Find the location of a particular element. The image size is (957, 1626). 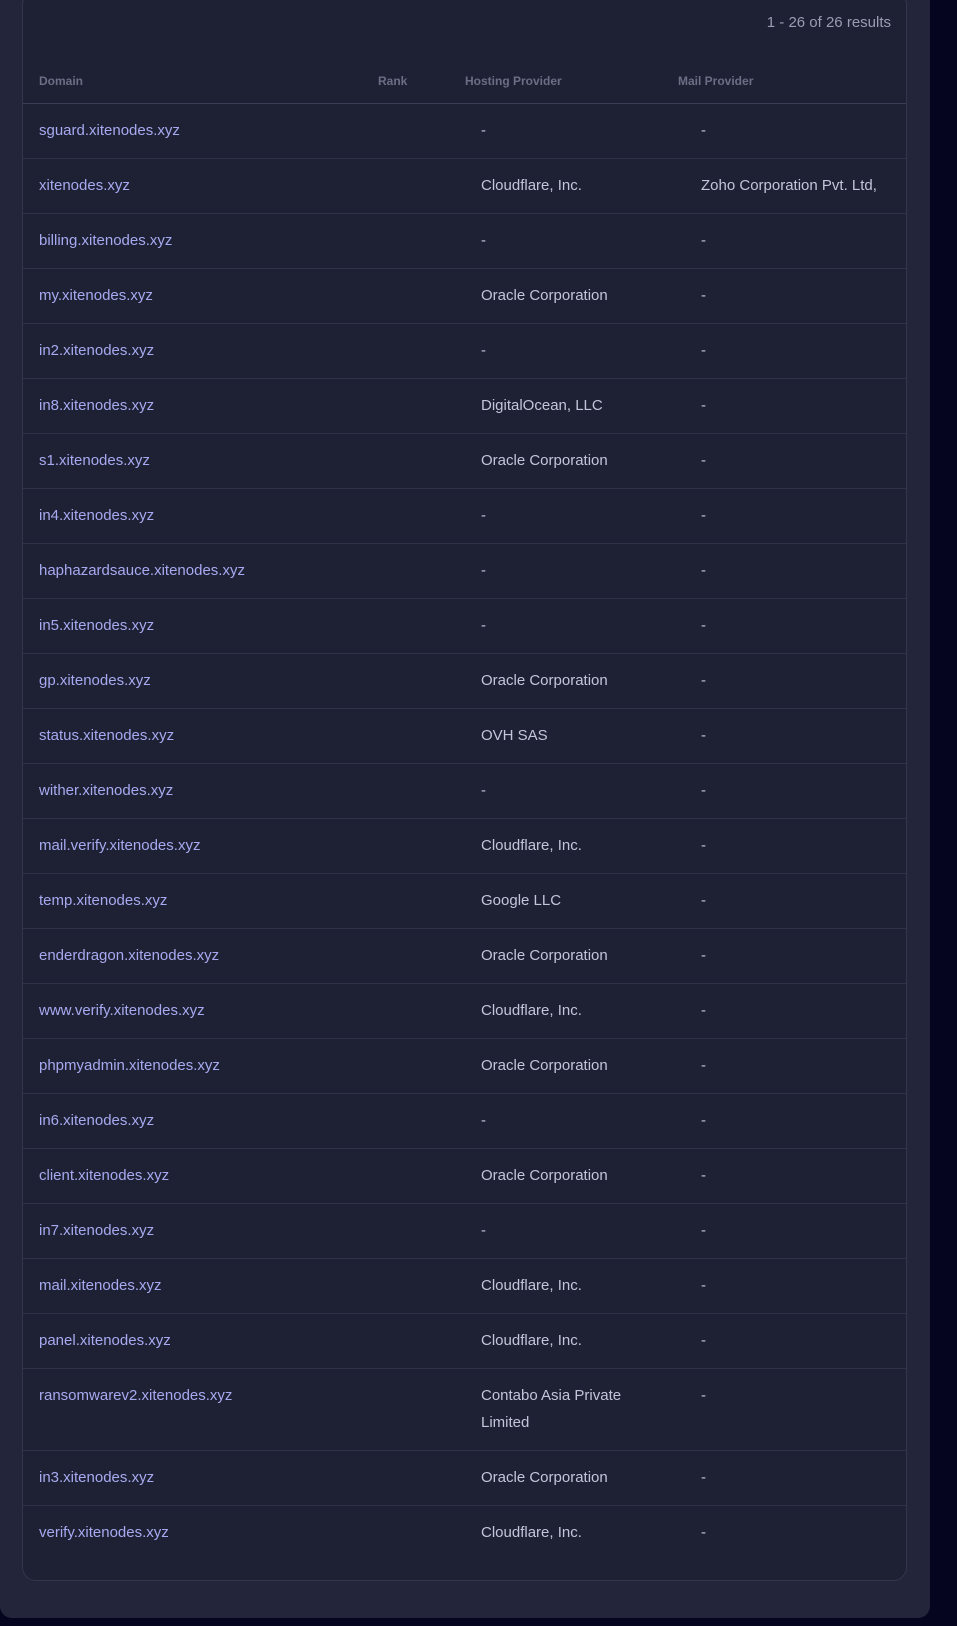

column-header-mail-provider: Mail Provider is located at coordinates (715, 81).